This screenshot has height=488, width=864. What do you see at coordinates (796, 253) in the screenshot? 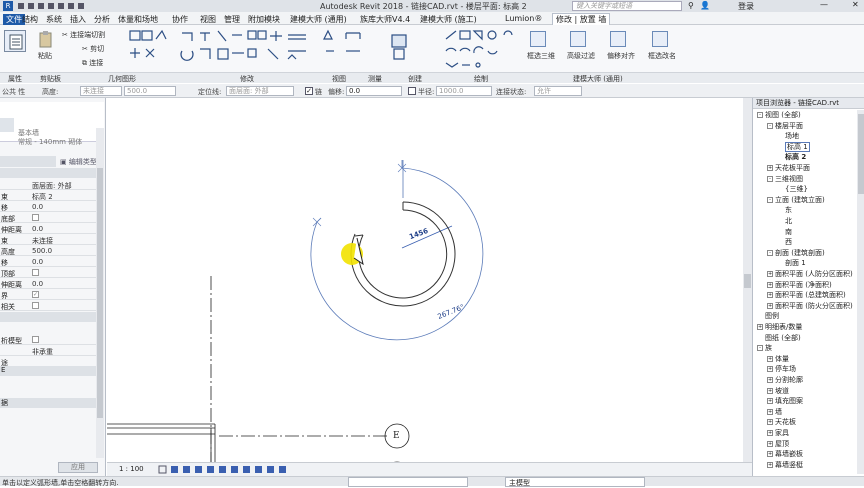
I see `browser-node: - 剖面 (建筑剖面)` at bounding box center [796, 253].